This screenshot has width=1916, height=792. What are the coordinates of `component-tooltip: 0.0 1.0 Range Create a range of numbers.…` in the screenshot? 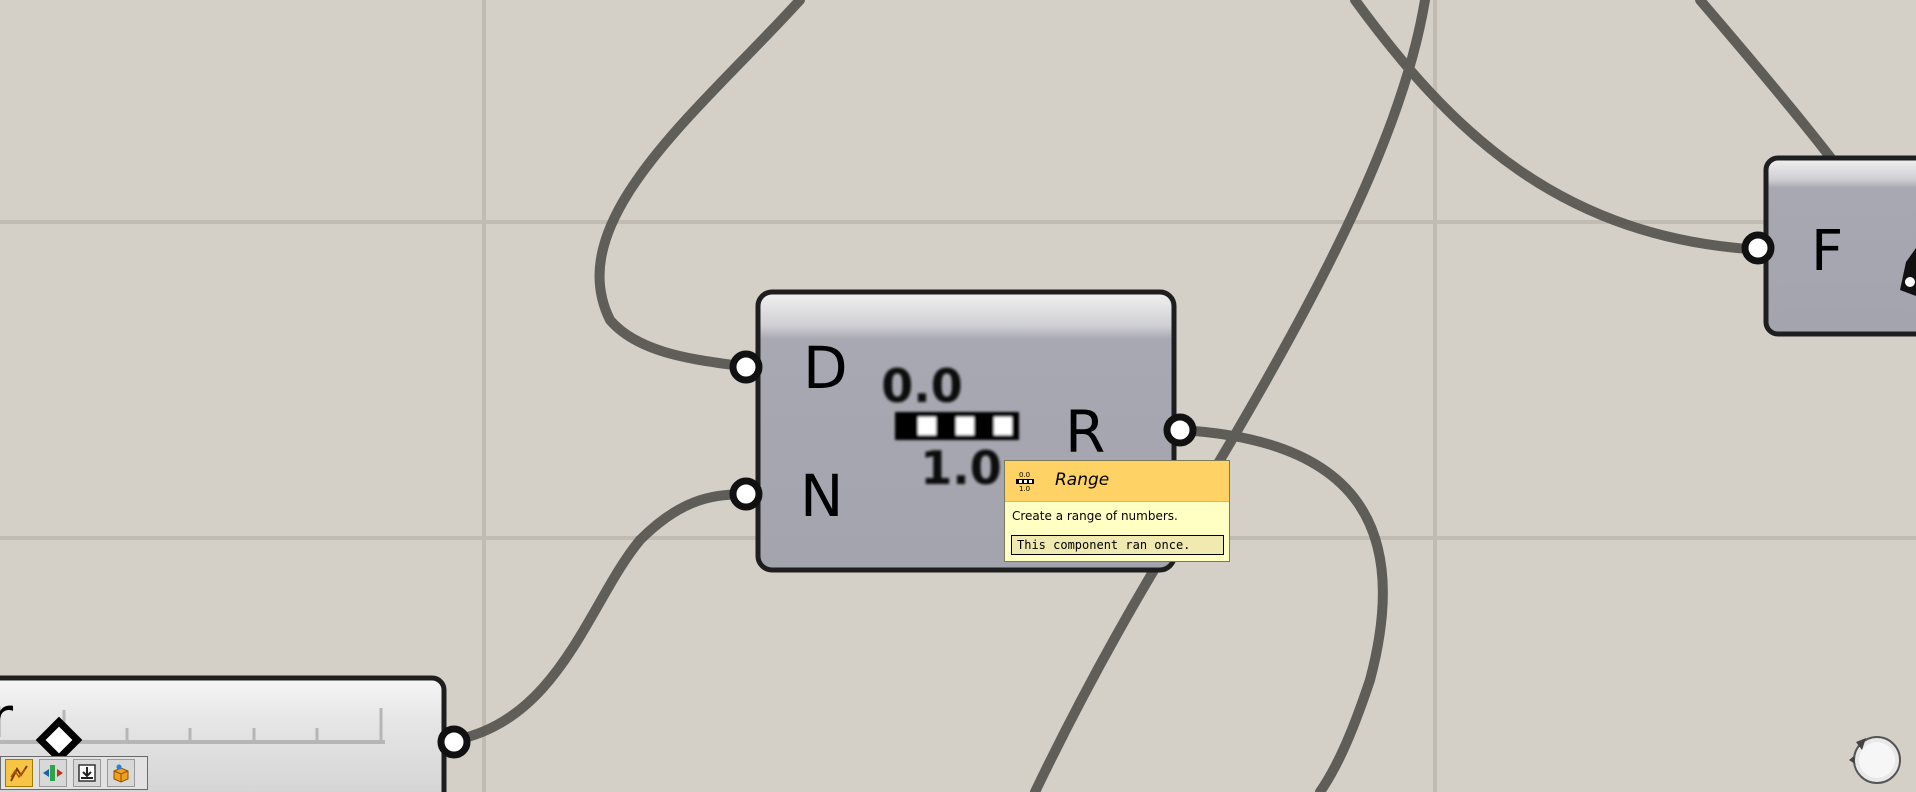 It's located at (1117, 511).